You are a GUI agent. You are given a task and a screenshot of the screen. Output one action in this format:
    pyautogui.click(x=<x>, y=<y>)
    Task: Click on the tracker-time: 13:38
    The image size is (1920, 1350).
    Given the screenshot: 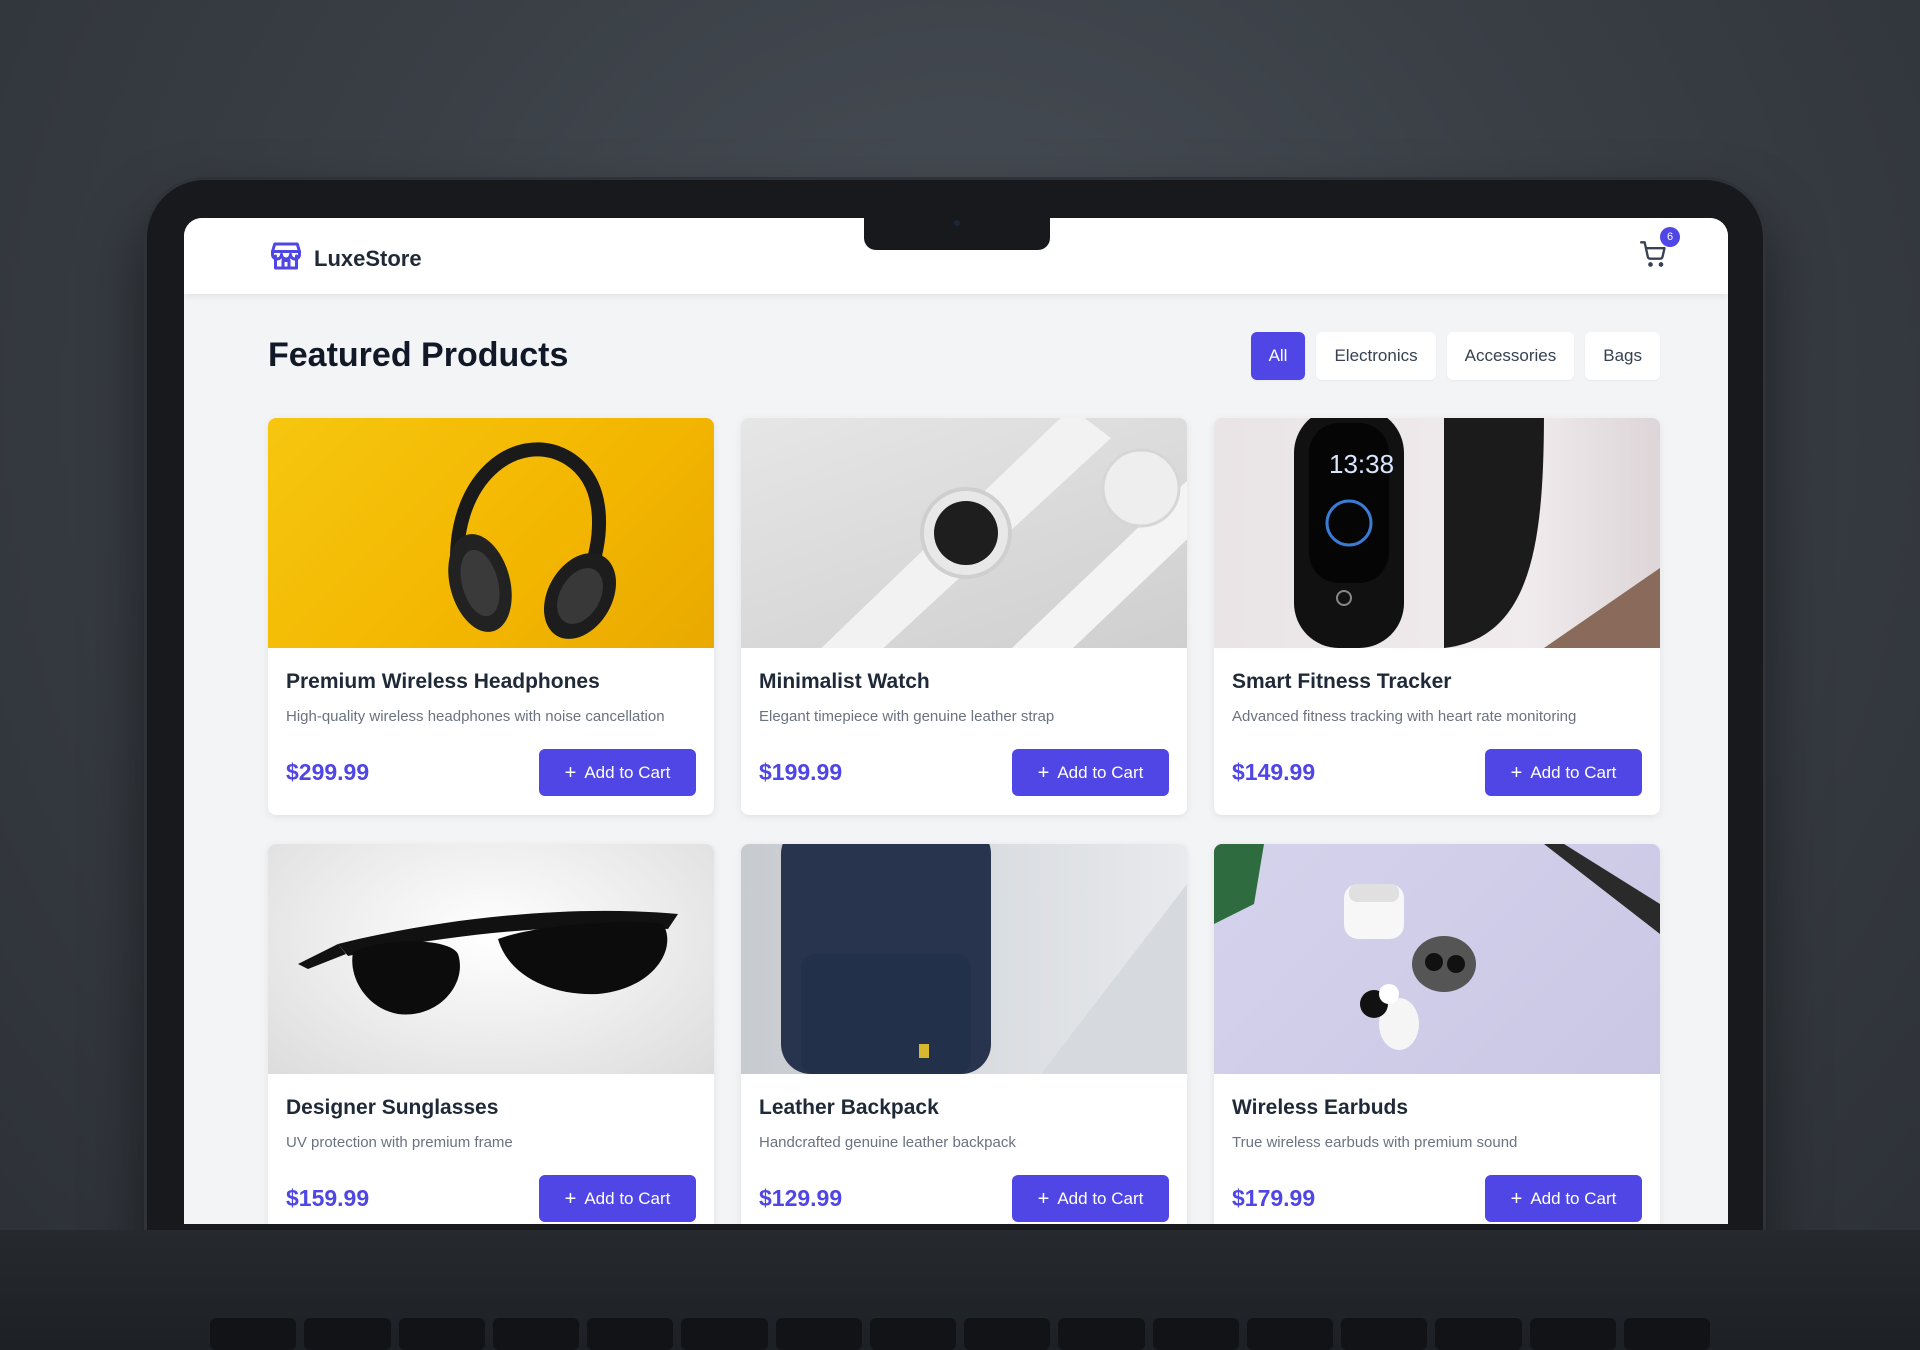 What is the action you would take?
    pyautogui.click(x=1361, y=464)
    